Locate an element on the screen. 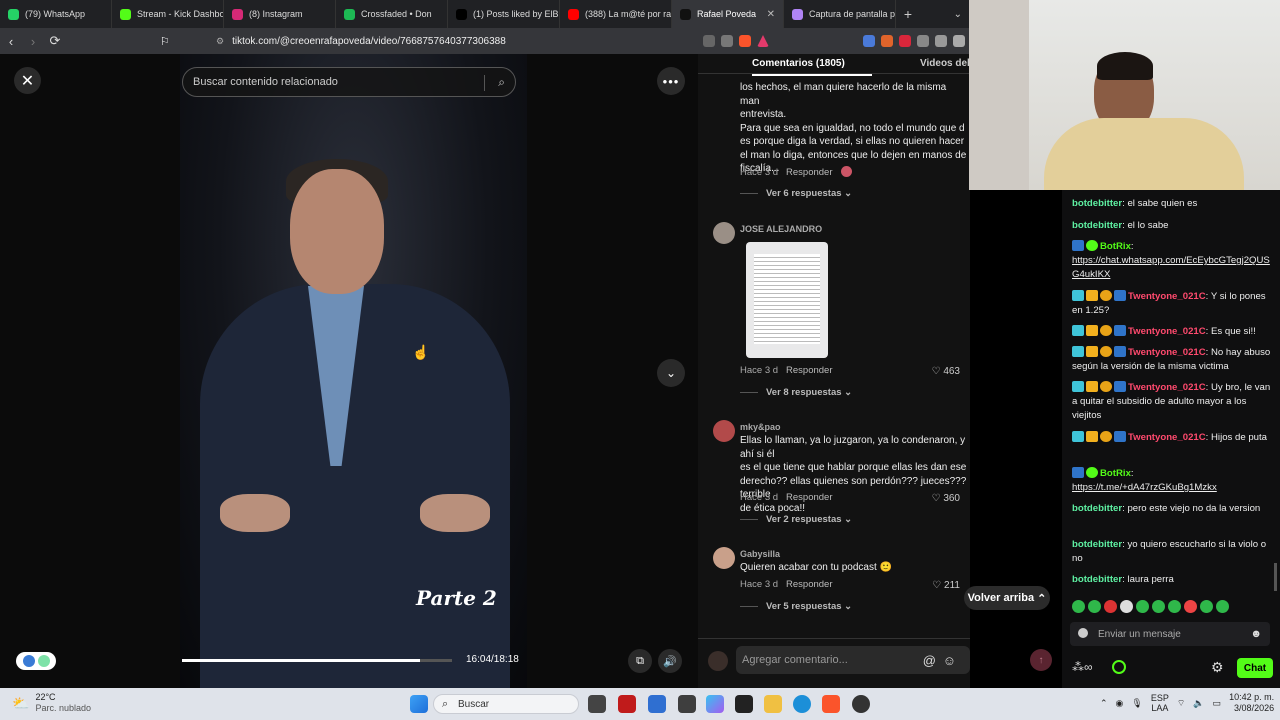 Image resolution: width=1280 pixels, height=720 pixels. microphone-icon: 🎙 is located at coordinates (1136, 703).